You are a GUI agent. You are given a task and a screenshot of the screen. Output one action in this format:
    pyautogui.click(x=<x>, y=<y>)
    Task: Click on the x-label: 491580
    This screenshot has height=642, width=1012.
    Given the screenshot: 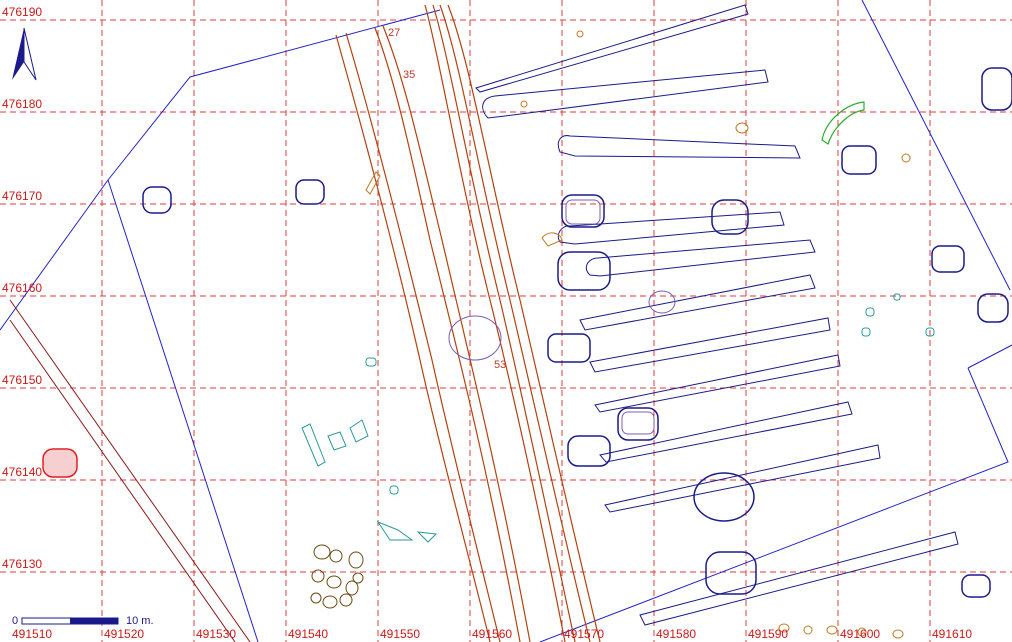 What is the action you would take?
    pyautogui.click(x=676, y=634)
    